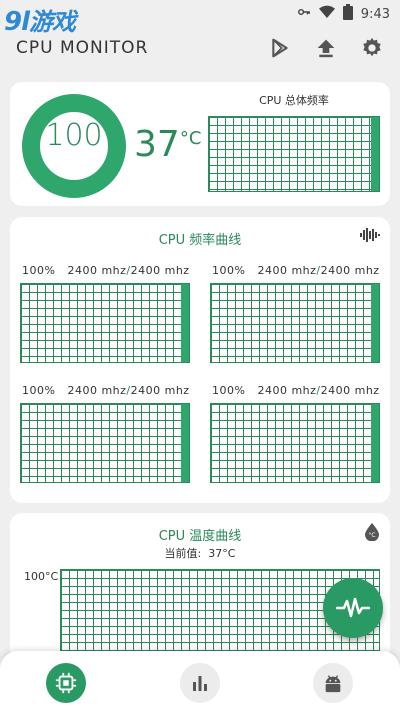 The height and width of the screenshot is (711, 400). Describe the element at coordinates (326, 14) in the screenshot. I see `wifi-icon` at that location.